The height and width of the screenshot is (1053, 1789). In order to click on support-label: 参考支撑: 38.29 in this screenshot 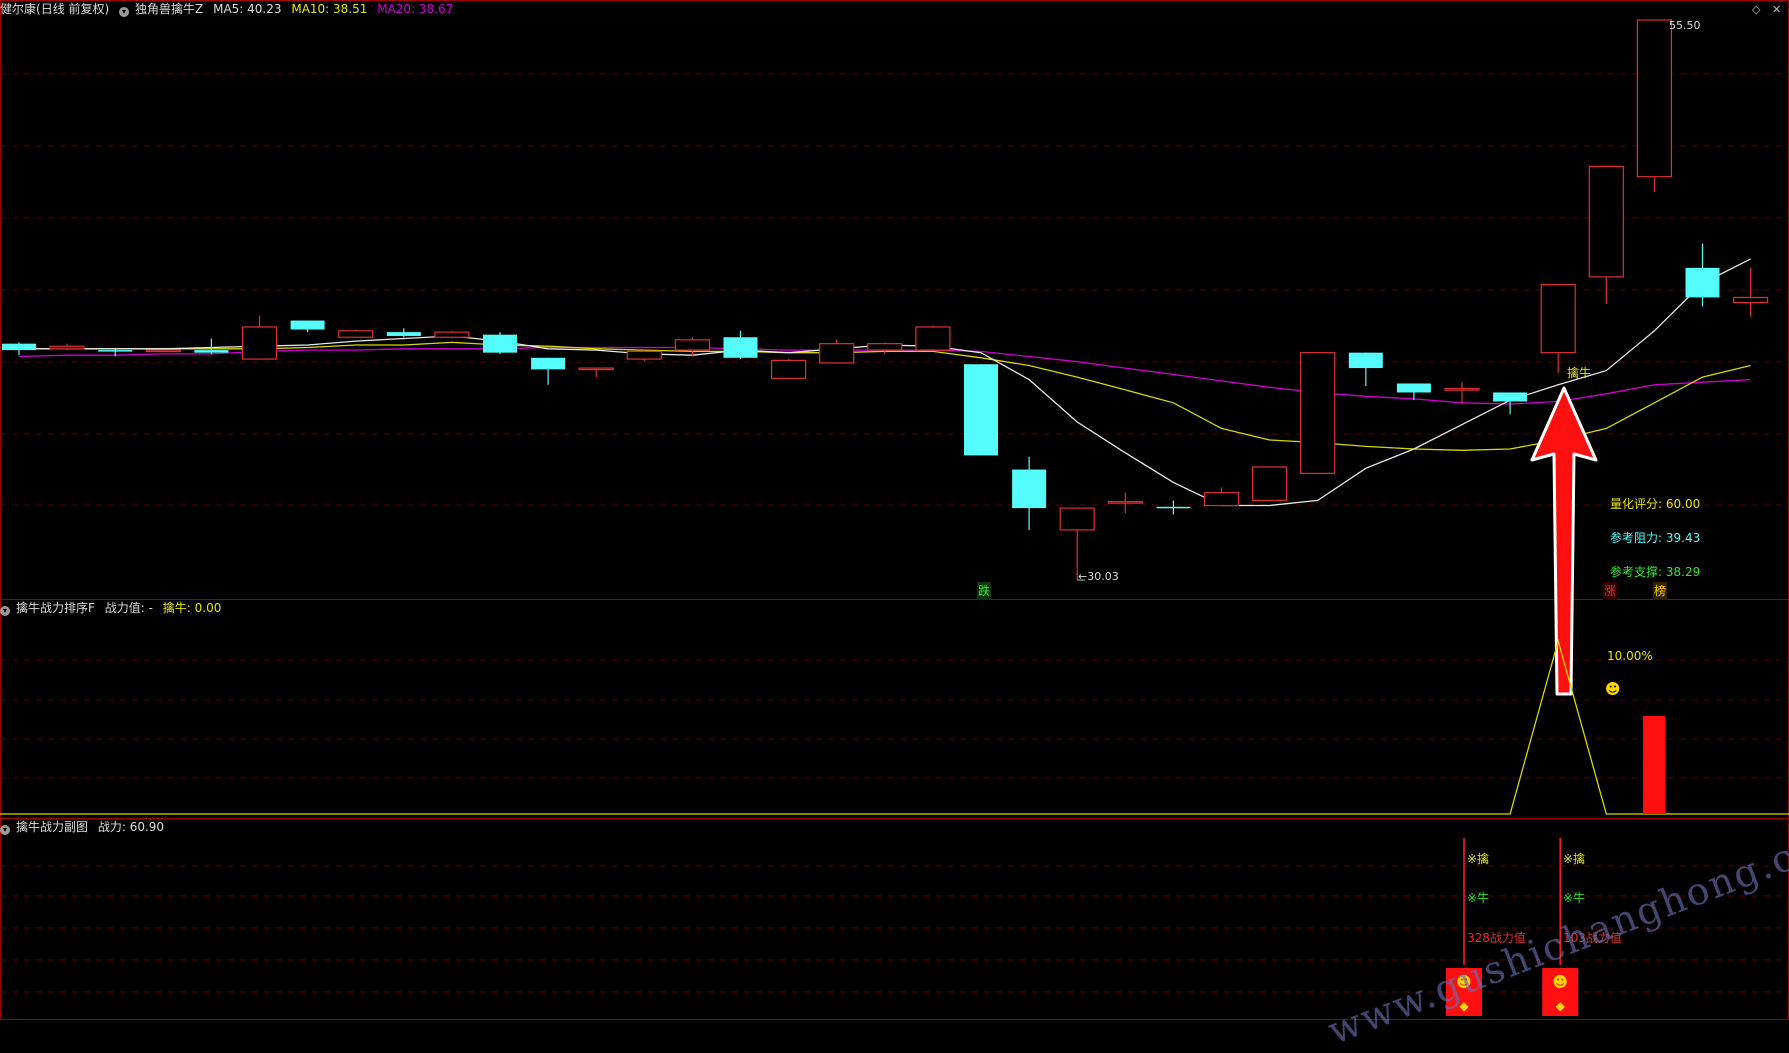, I will do `click(1655, 572)`.